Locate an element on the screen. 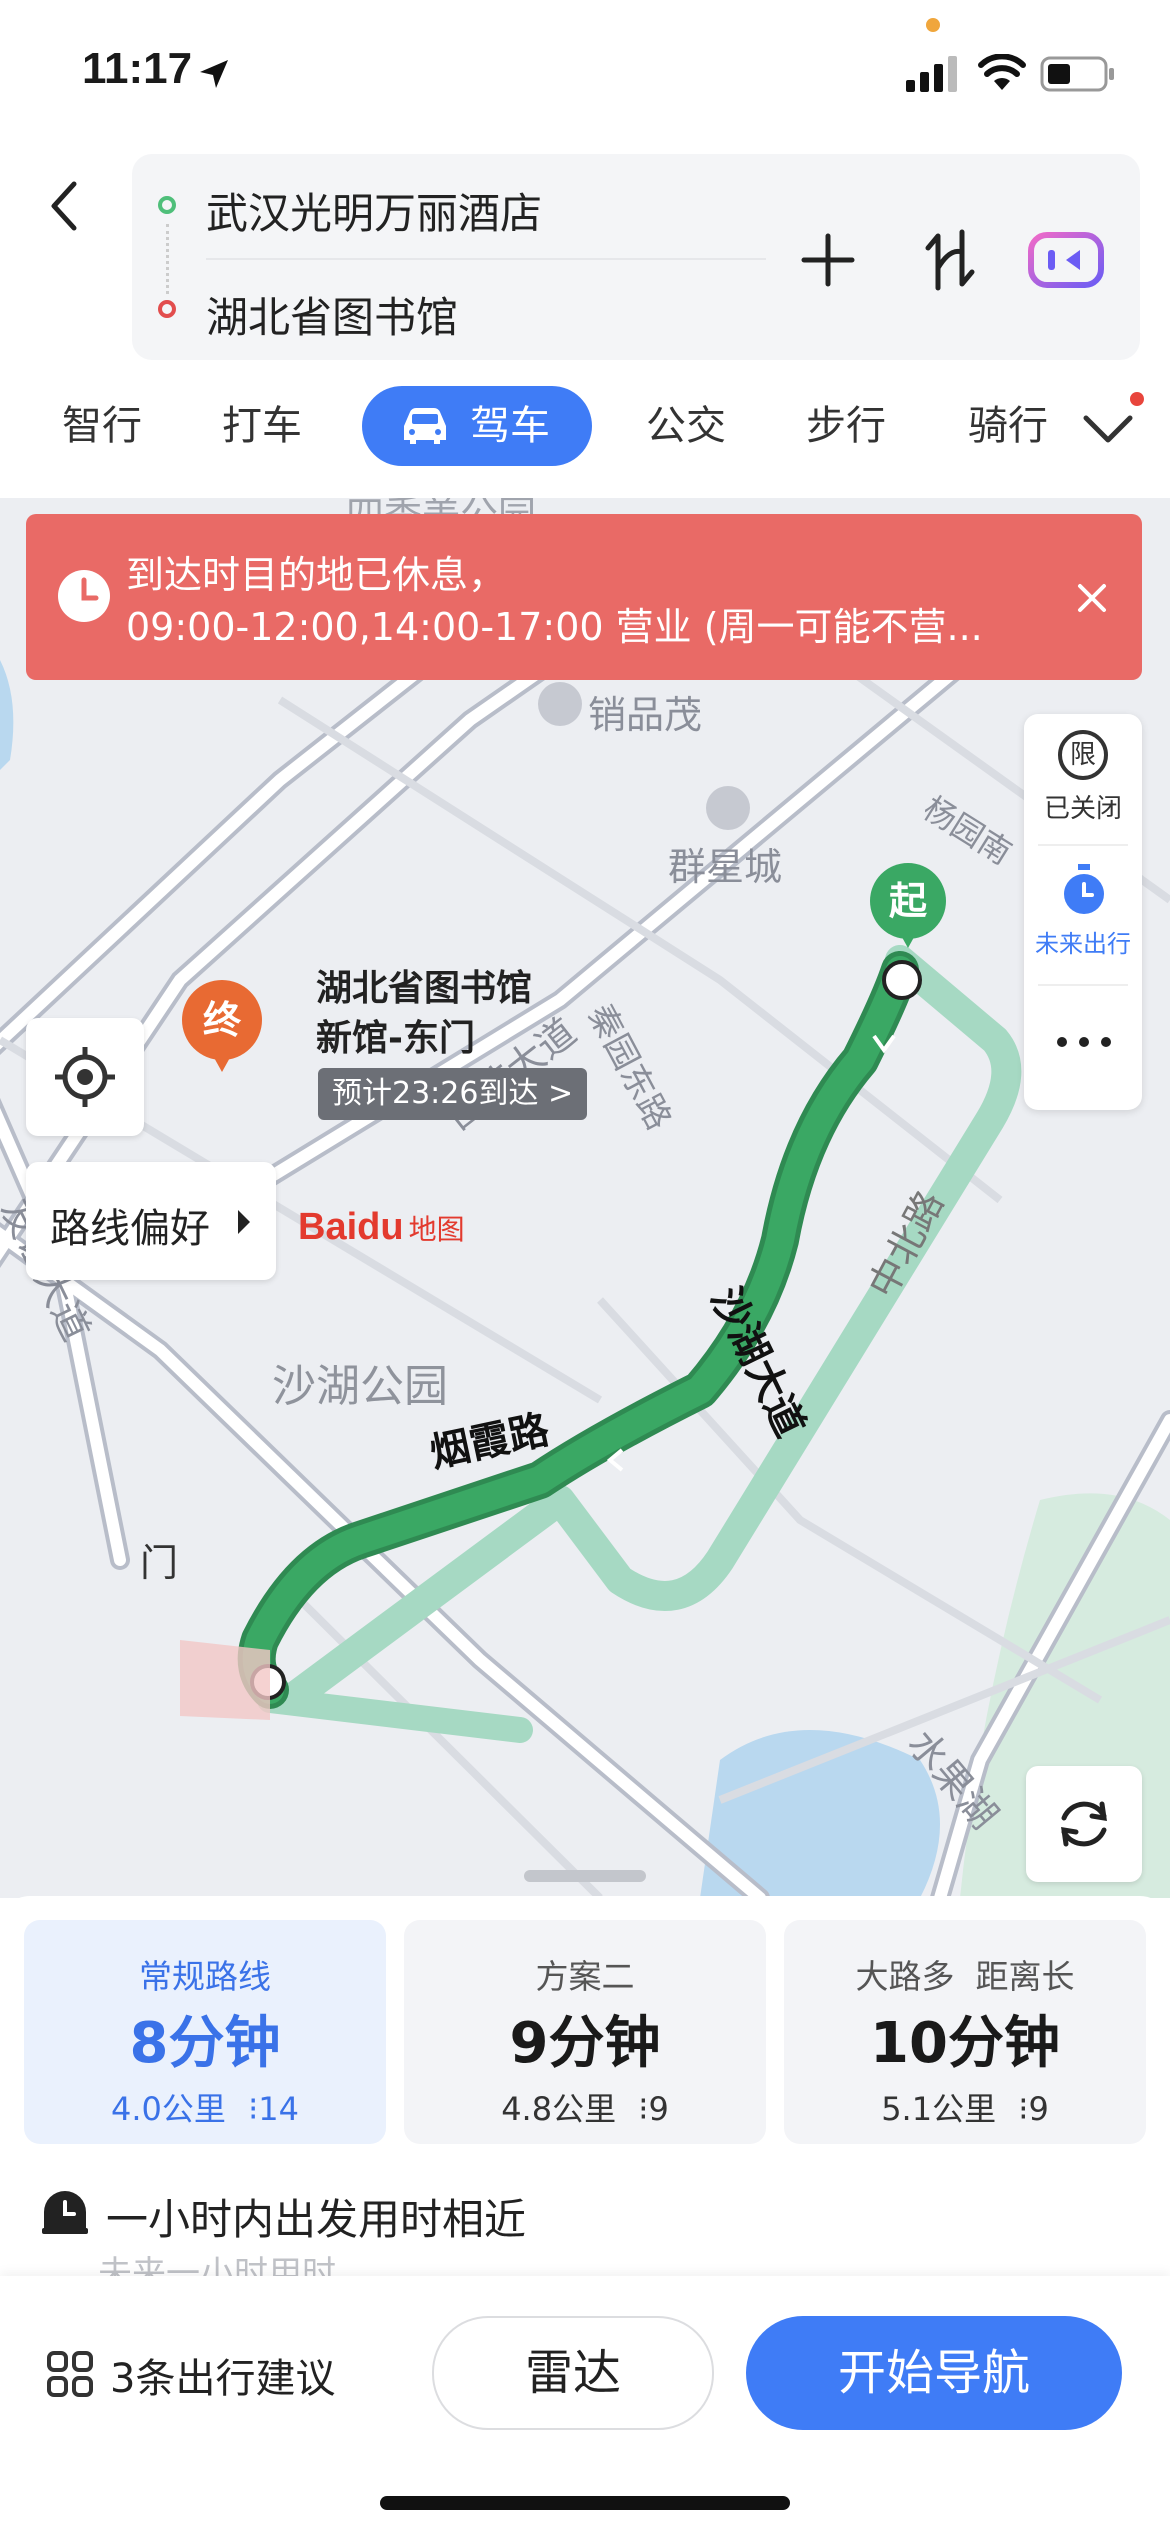 Image resolution: width=1170 pixels, height=2532 pixels. chevron-down-icon is located at coordinates (1108, 430).